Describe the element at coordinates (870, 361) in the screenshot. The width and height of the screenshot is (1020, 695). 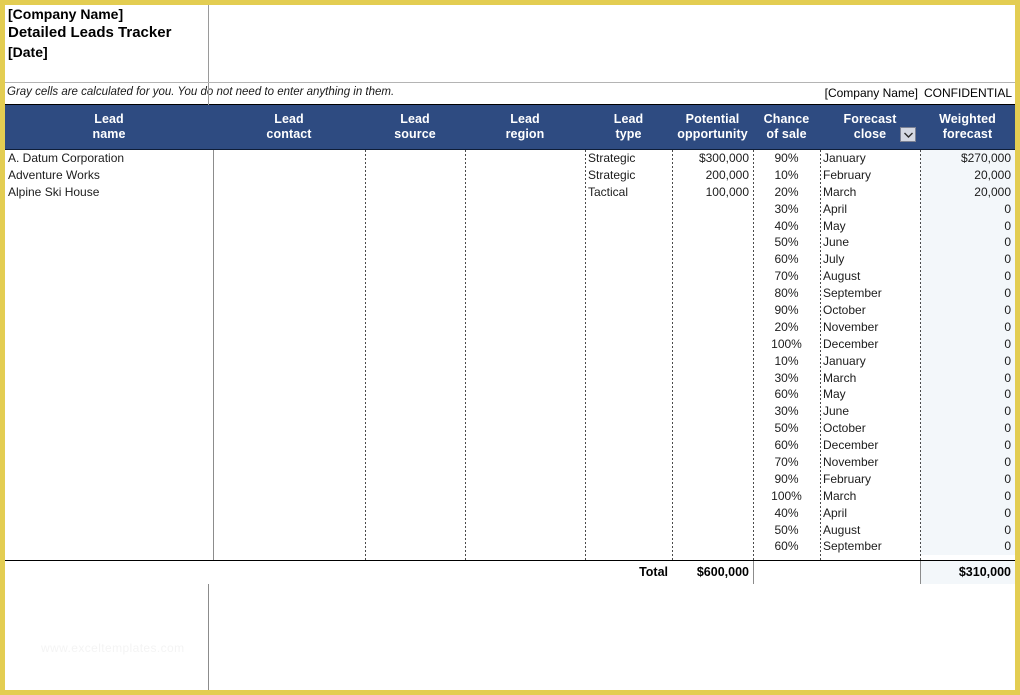
I see `cell-forecast_close: January` at that location.